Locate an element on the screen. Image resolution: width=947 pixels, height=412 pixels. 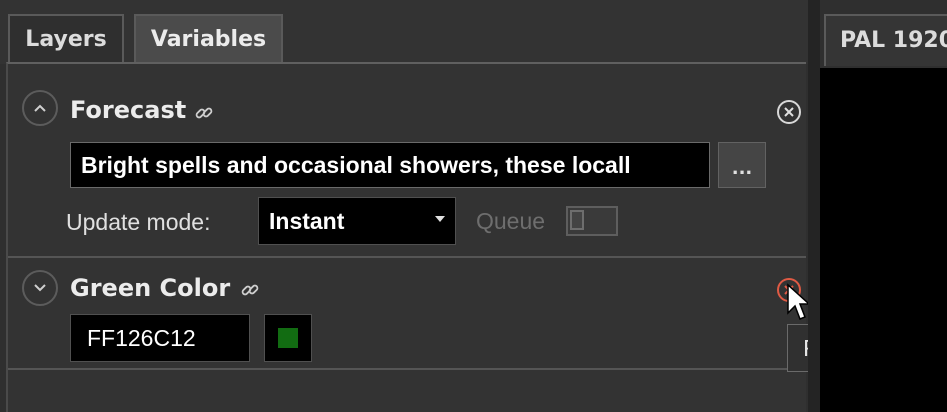
queue-toggle is located at coordinates (592, 221).